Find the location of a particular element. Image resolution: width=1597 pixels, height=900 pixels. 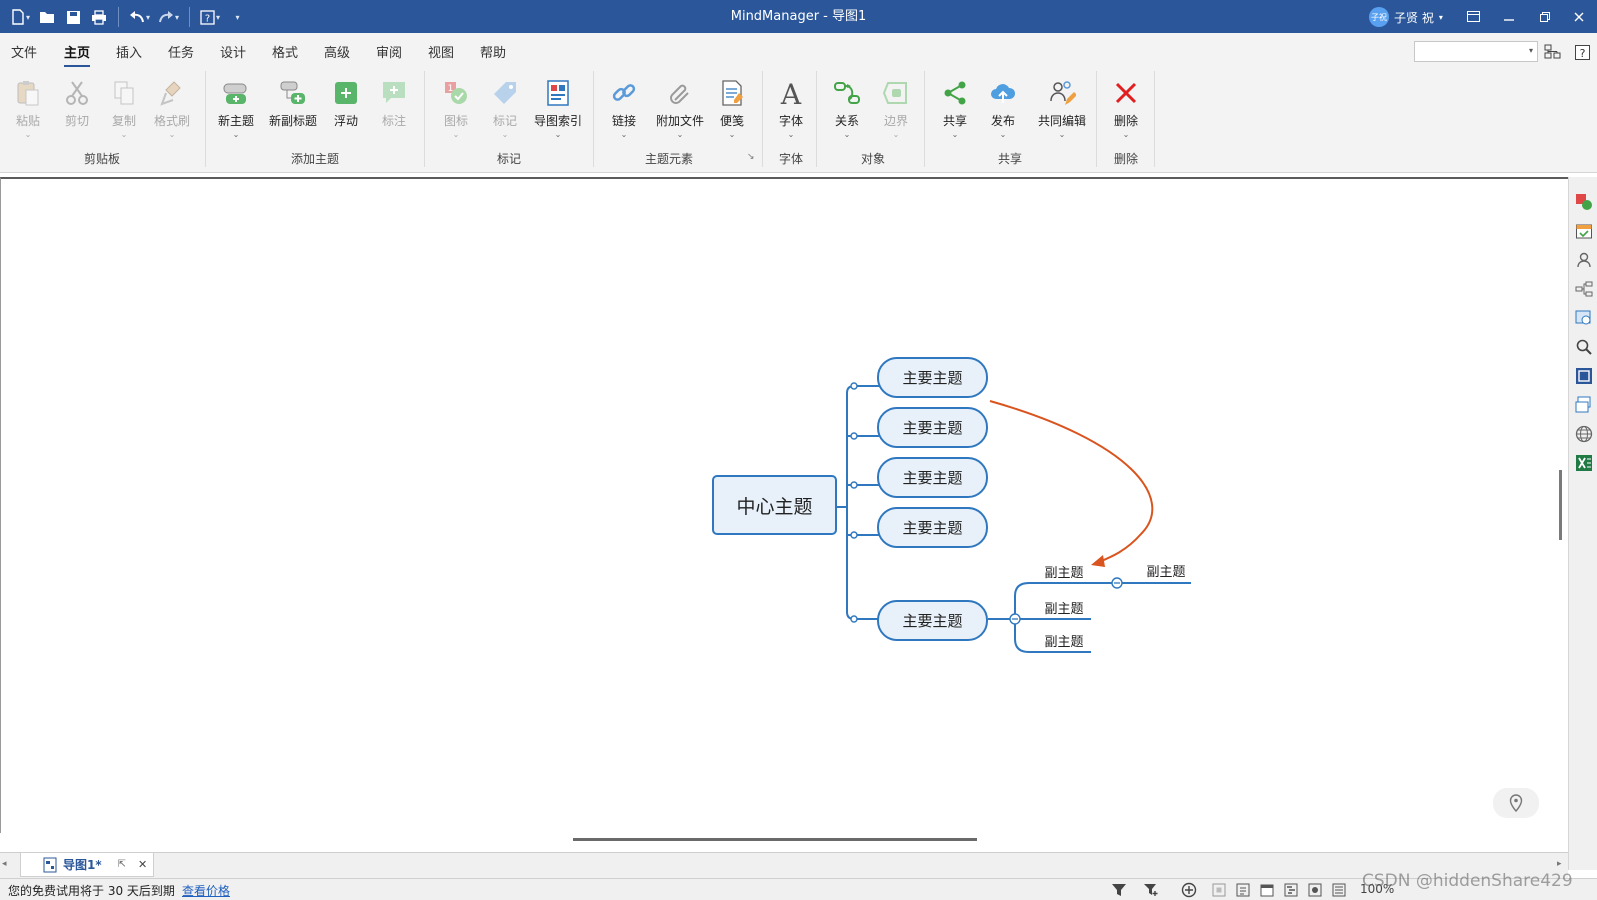

close-tab-icon: ✕ is located at coordinates (142, 864).